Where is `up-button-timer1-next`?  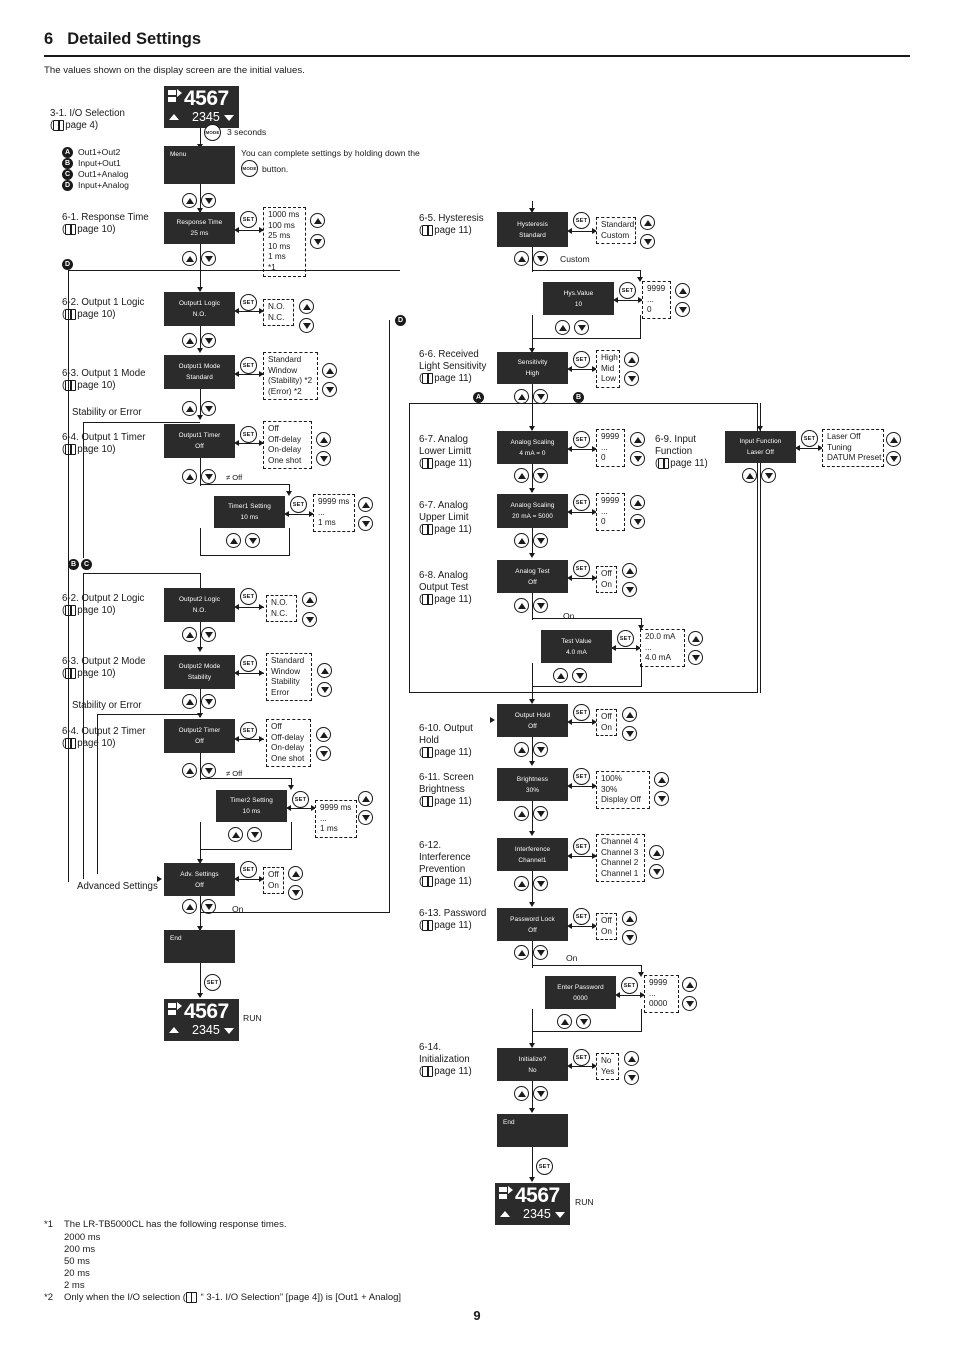
up-button-timer1-next is located at coordinates (233, 540).